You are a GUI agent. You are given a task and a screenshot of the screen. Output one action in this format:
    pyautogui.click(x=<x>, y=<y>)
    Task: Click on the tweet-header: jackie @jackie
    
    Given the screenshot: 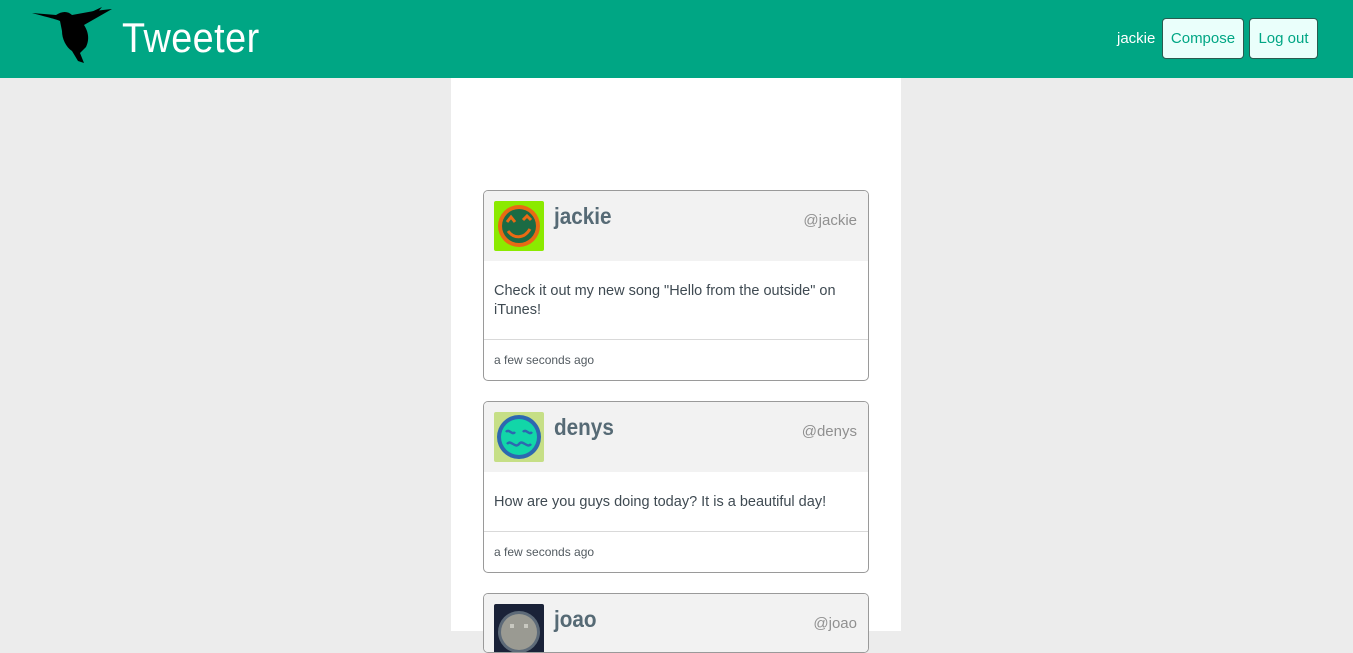 What is the action you would take?
    pyautogui.click(x=676, y=226)
    